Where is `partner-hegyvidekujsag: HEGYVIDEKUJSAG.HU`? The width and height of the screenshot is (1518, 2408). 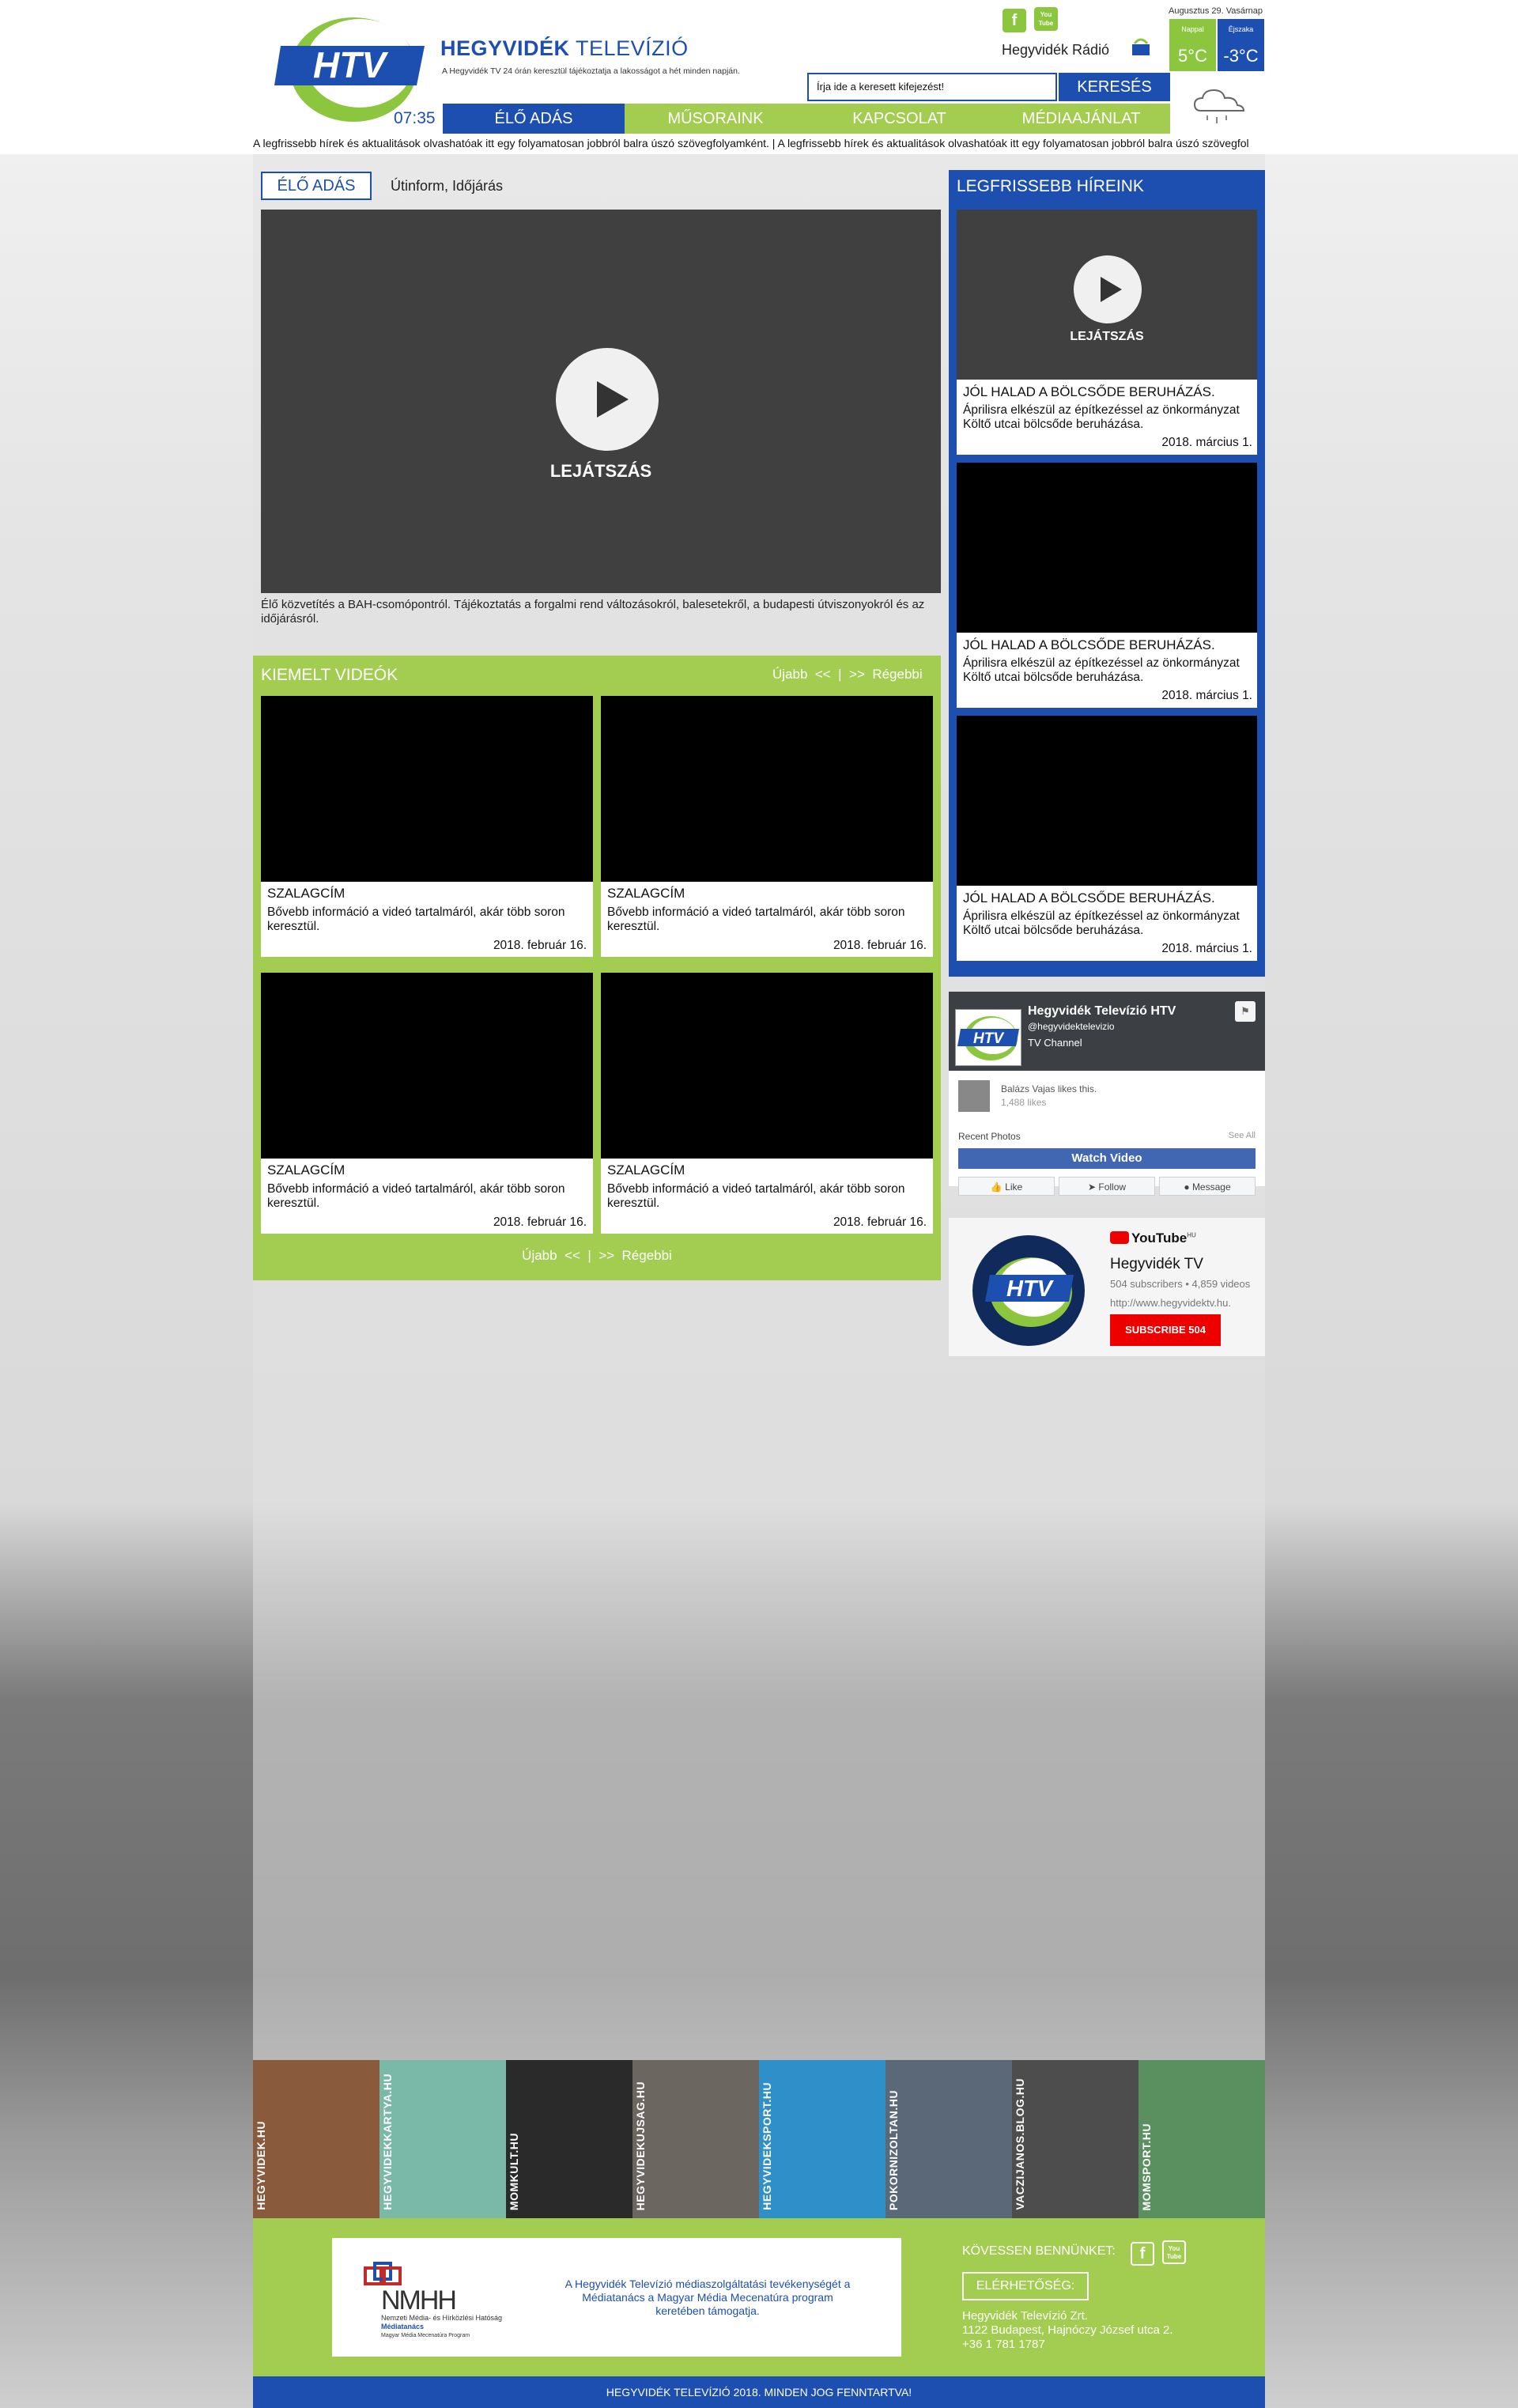 partner-hegyvidekujsag: HEGYVIDEKUJSAG.HU is located at coordinates (695, 2139).